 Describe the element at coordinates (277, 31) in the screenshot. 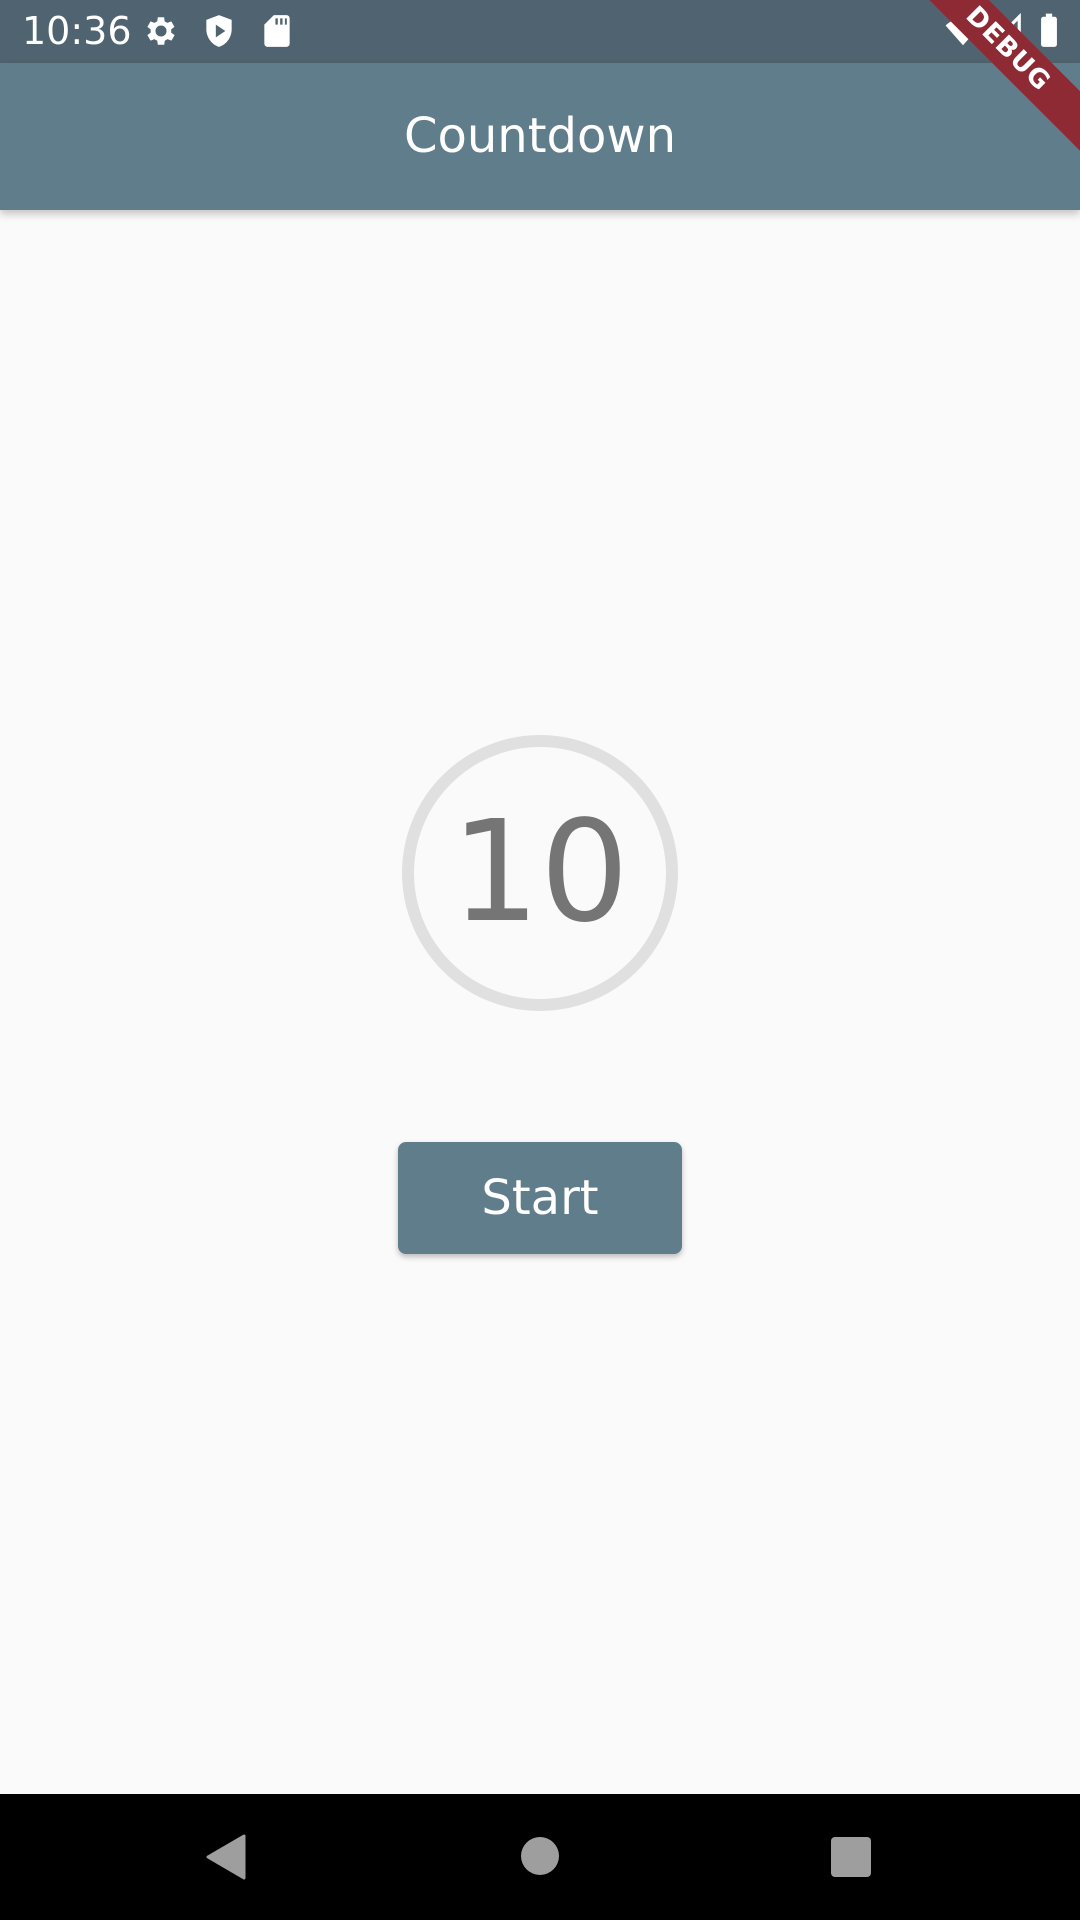

I see `sd-card-icon` at that location.